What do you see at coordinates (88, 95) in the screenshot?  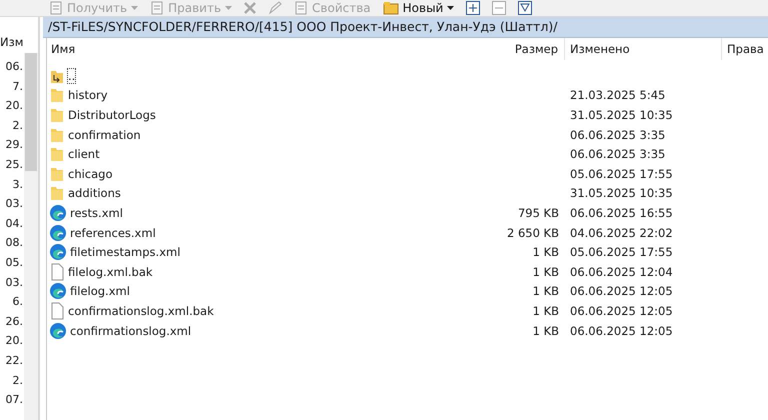 I see `file-name: history` at bounding box center [88, 95].